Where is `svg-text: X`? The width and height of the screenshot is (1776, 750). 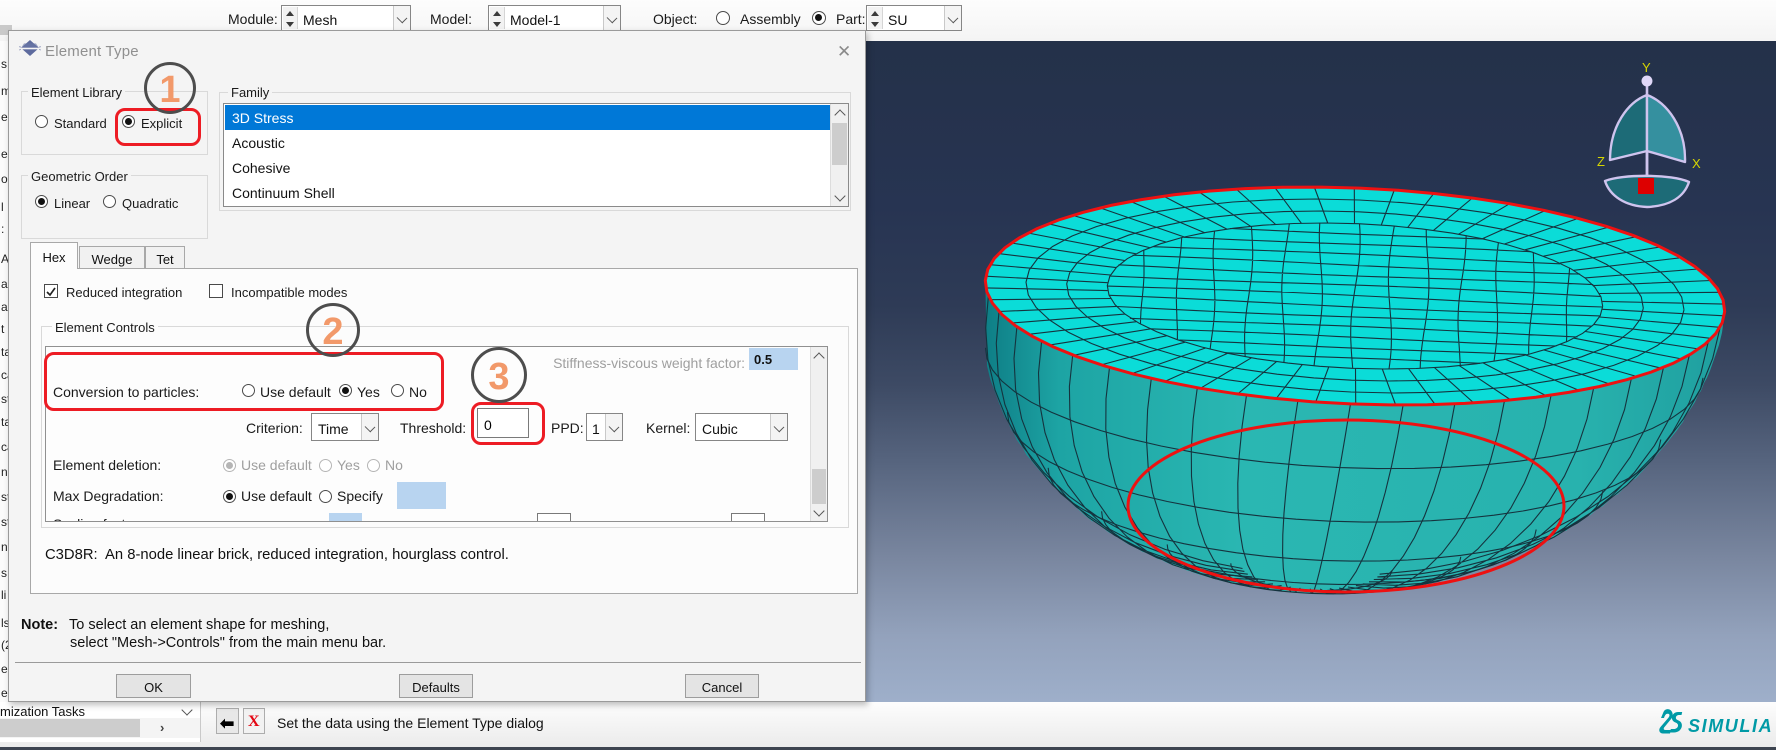 svg-text: X is located at coordinates (1696, 163).